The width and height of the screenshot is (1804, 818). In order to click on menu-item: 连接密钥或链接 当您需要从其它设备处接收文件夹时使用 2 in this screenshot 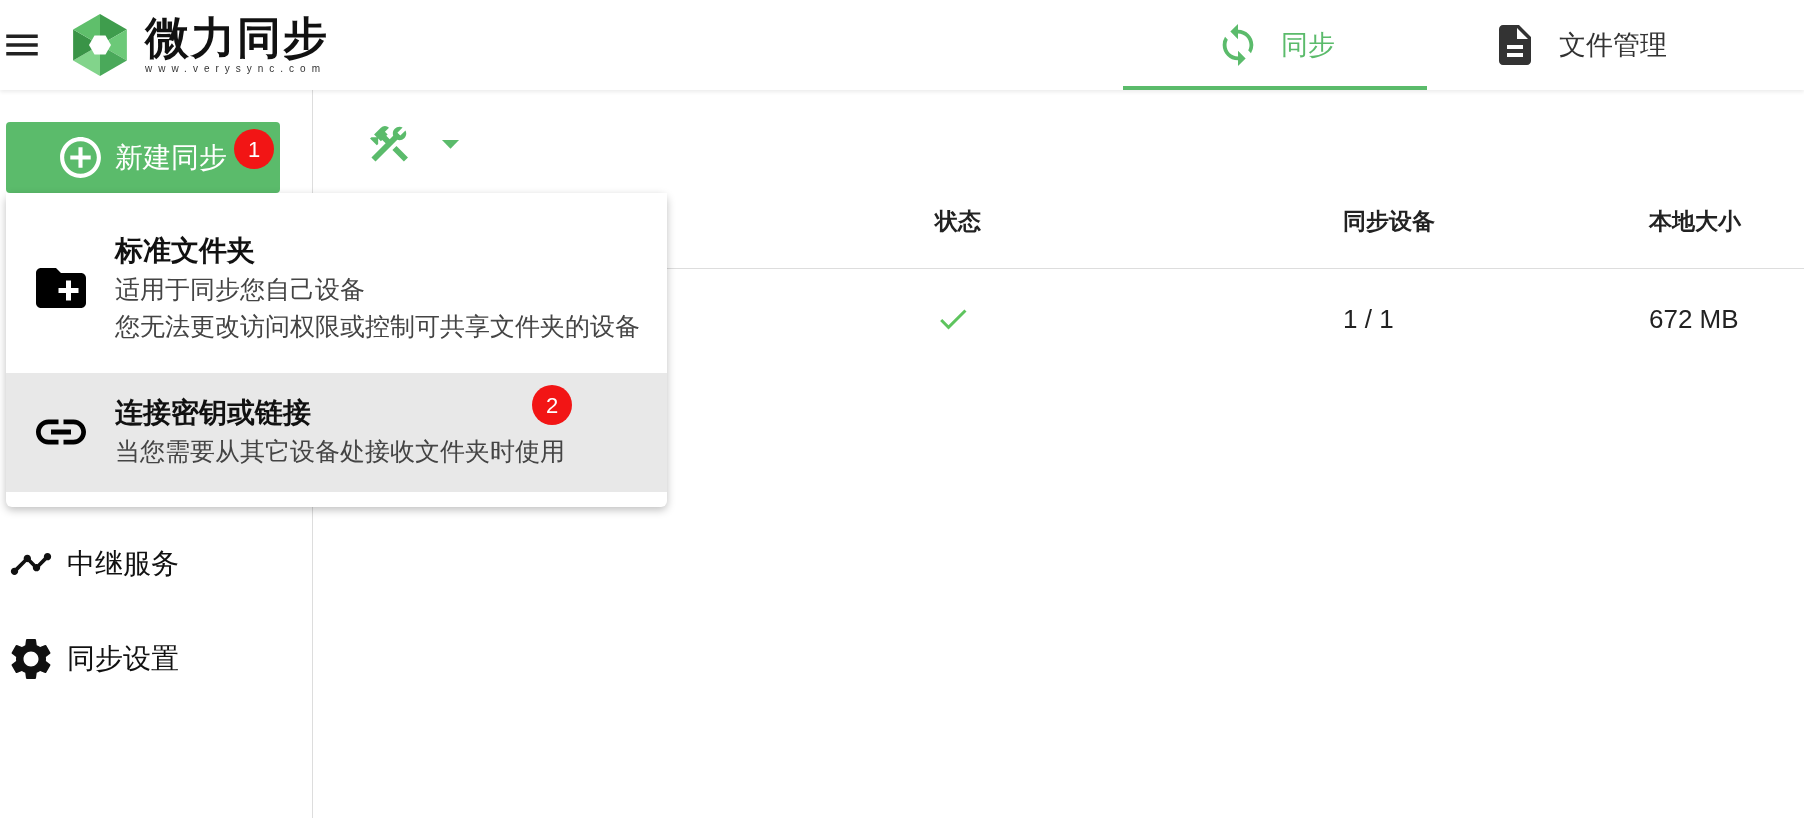, I will do `click(336, 432)`.